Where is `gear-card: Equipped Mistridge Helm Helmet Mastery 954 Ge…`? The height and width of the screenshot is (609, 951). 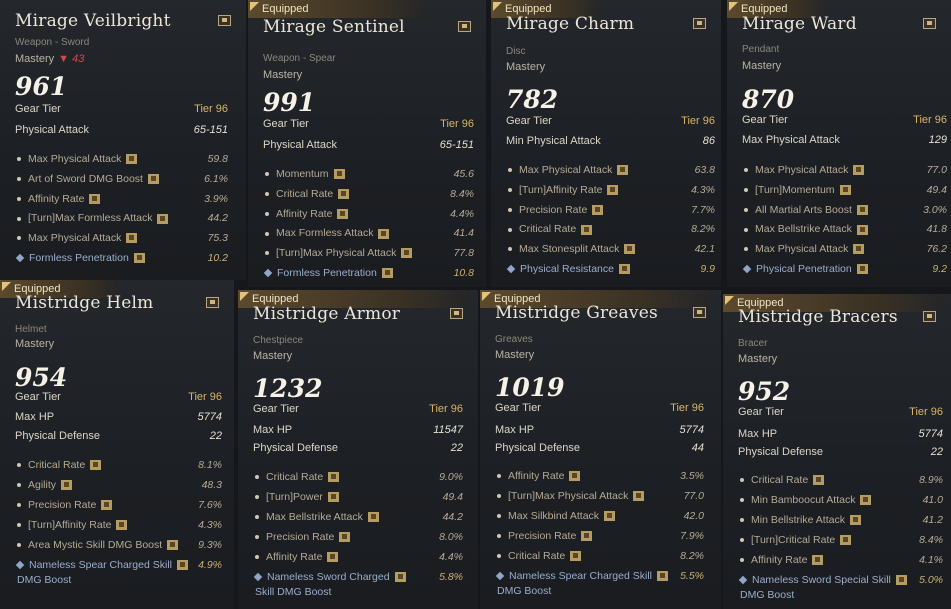
gear-card: Equipped Mistridge Helm Helmet Mastery 954 Ge… is located at coordinates (117, 444).